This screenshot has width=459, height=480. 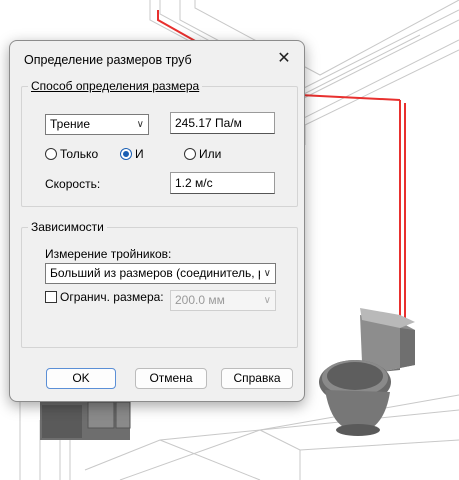 I want to click on help-button: Справка, so click(x=257, y=378).